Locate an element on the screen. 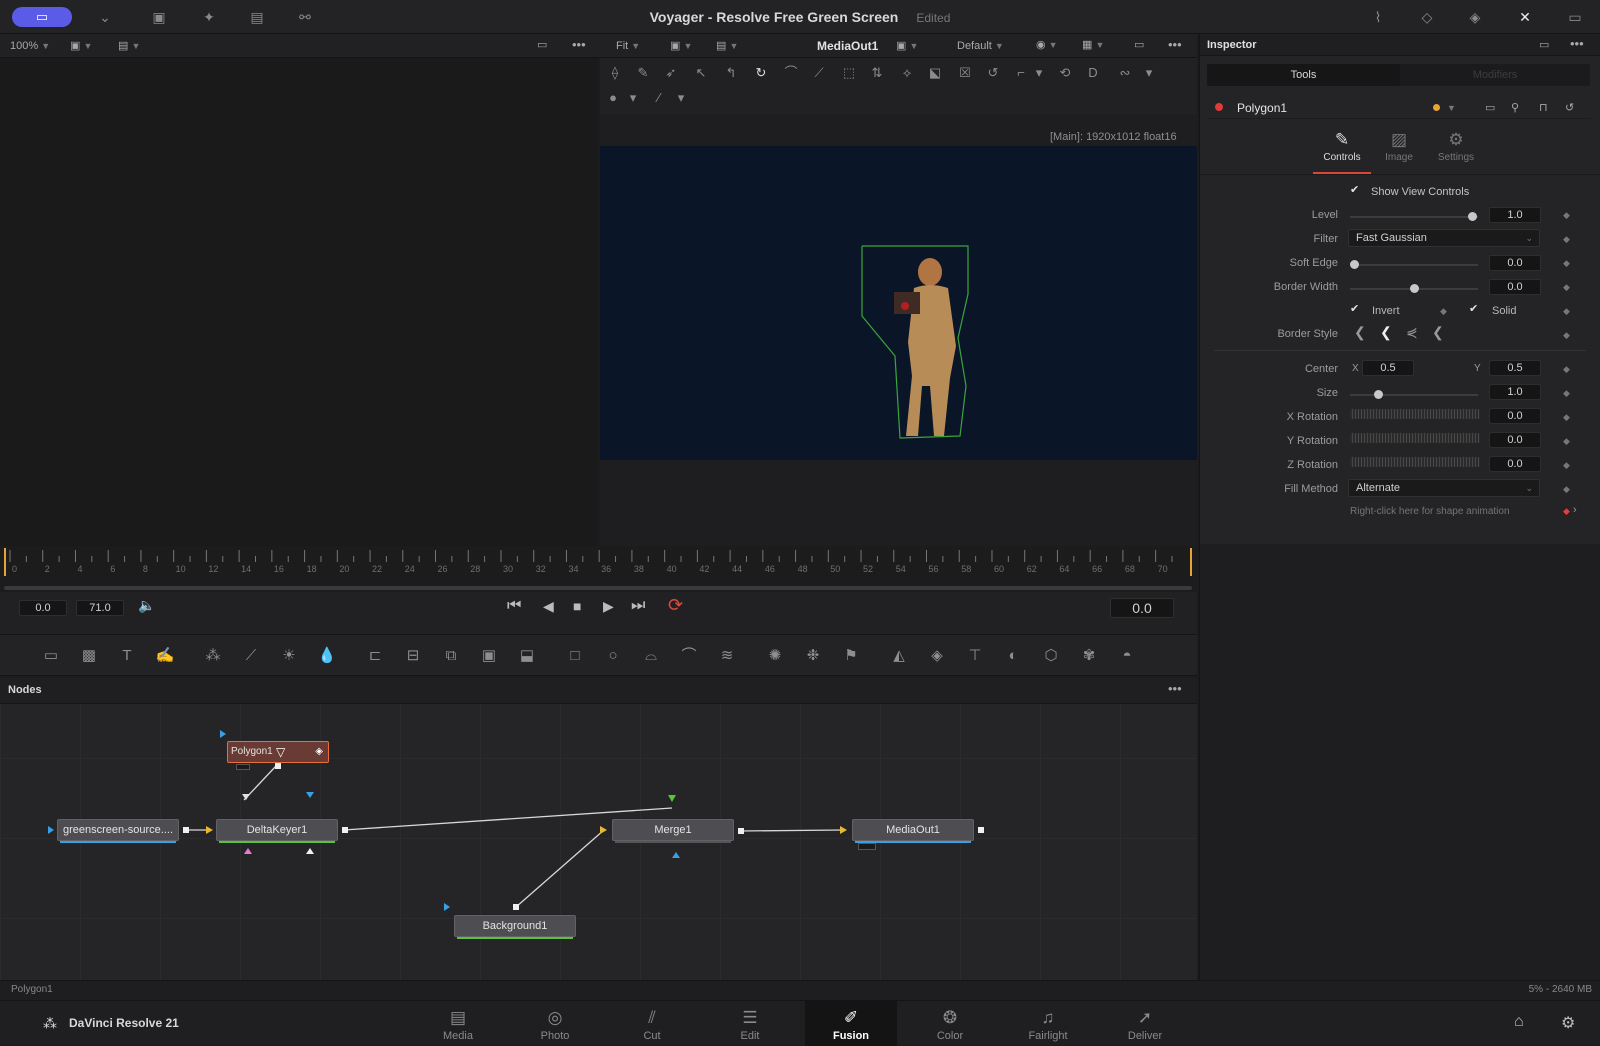 The height and width of the screenshot is (1046, 1600). playhead is located at coordinates (5, 562).